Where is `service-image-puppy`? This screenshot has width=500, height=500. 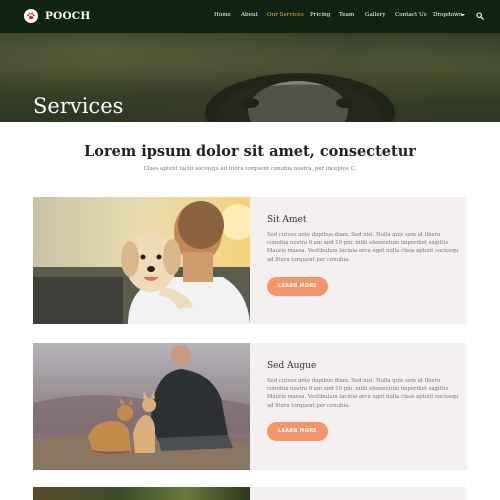 service-image-puppy is located at coordinates (141, 260).